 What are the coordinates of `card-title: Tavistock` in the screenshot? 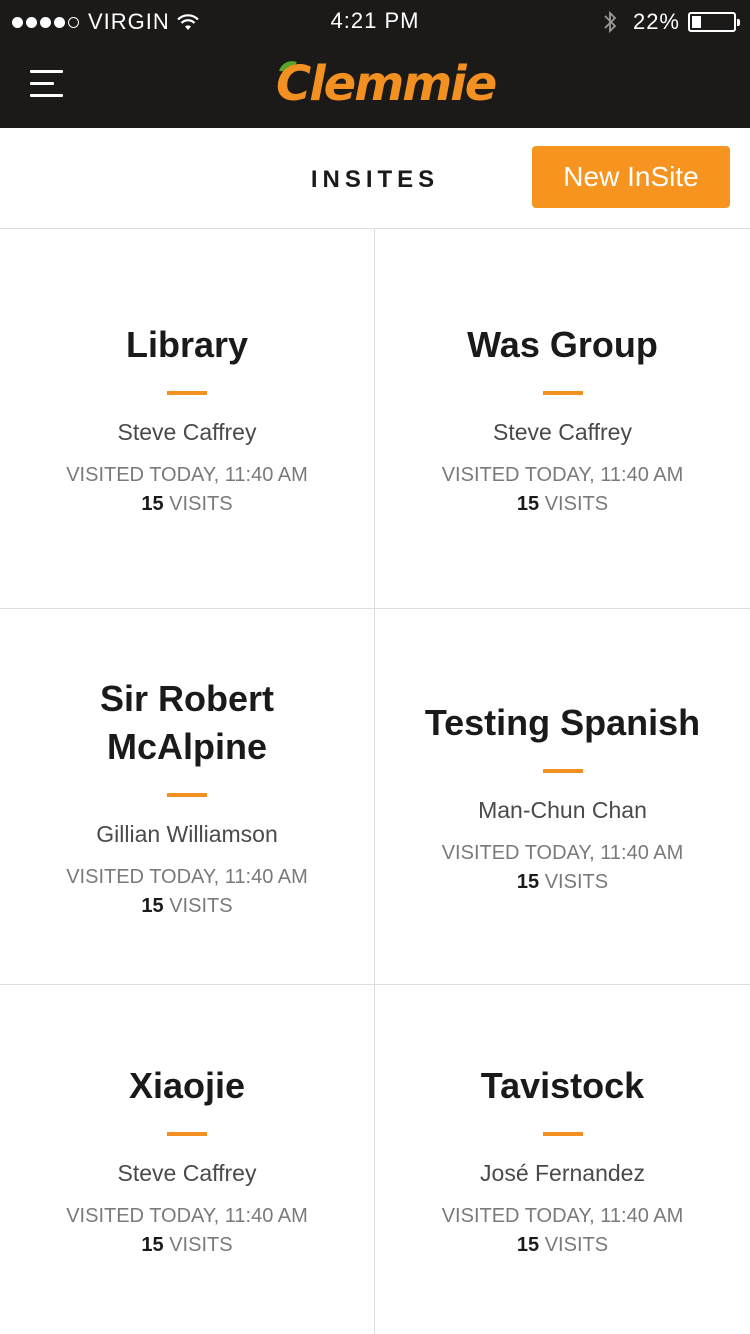 It's located at (562, 1085).